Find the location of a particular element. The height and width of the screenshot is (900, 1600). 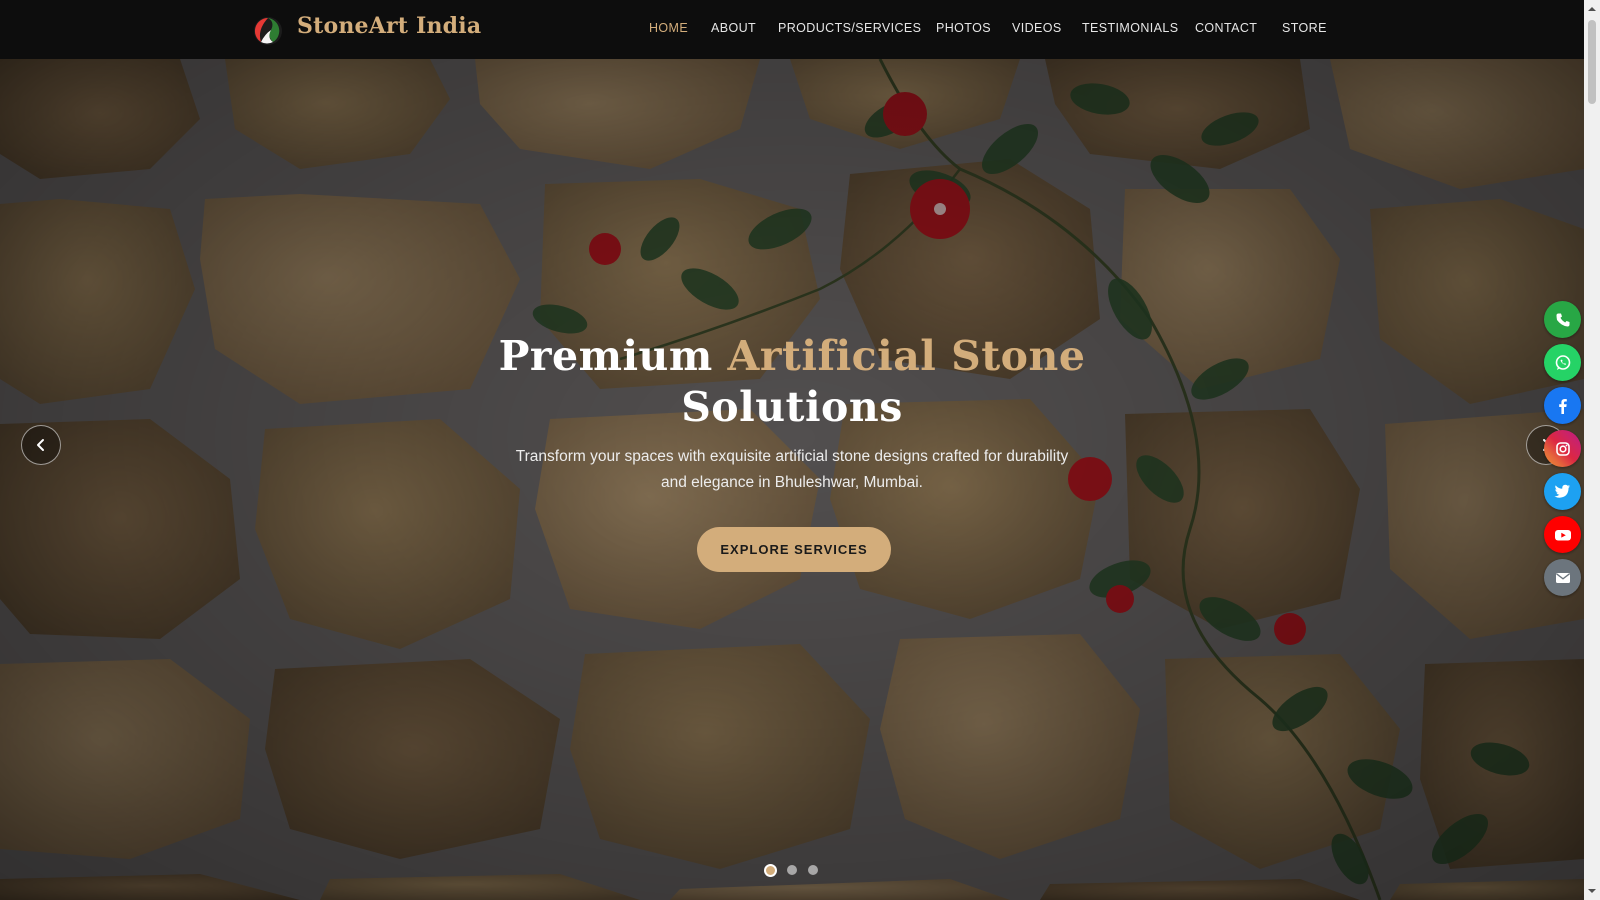

scroll-up-arrow is located at coordinates (1592, 9).